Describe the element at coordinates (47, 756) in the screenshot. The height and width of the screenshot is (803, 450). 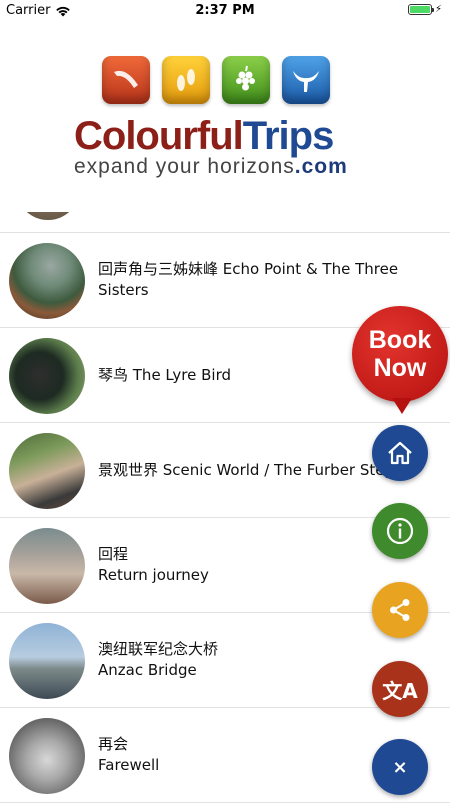
I see `koala-photo` at that location.